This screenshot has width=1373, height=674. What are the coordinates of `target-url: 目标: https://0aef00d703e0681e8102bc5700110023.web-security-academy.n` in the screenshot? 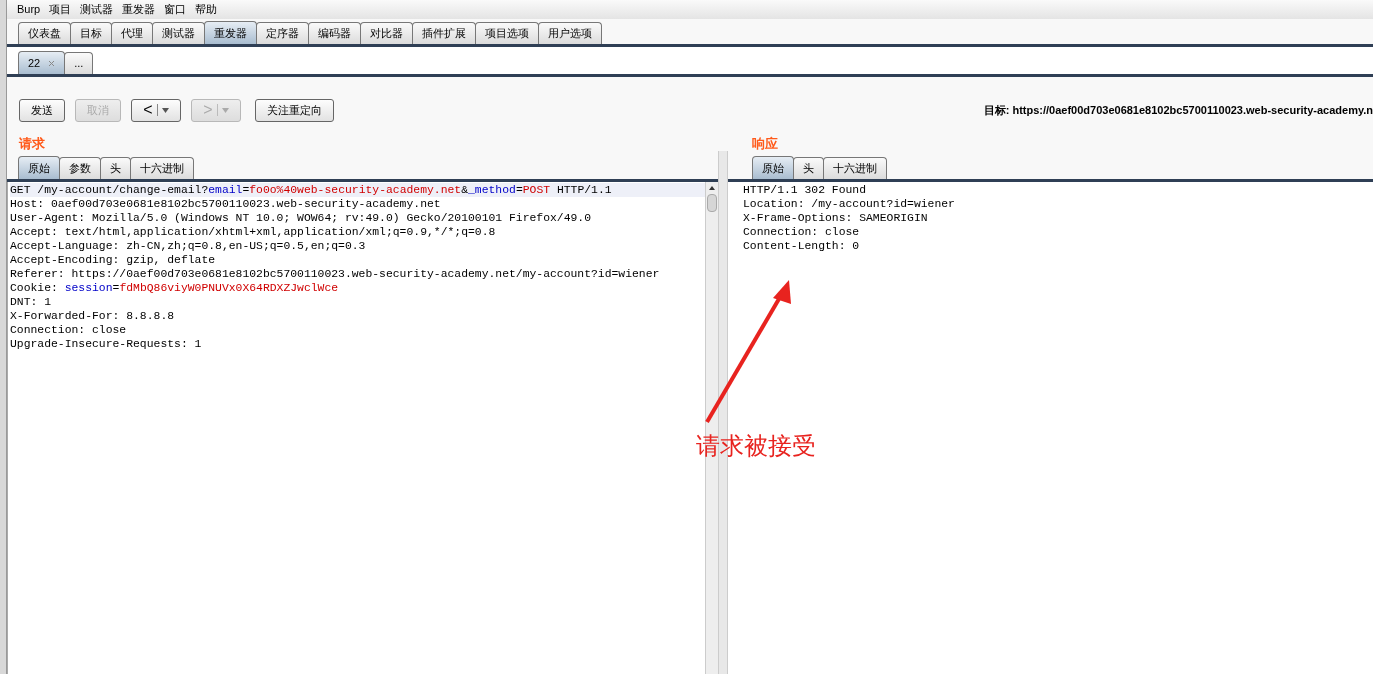 It's located at (1178, 110).